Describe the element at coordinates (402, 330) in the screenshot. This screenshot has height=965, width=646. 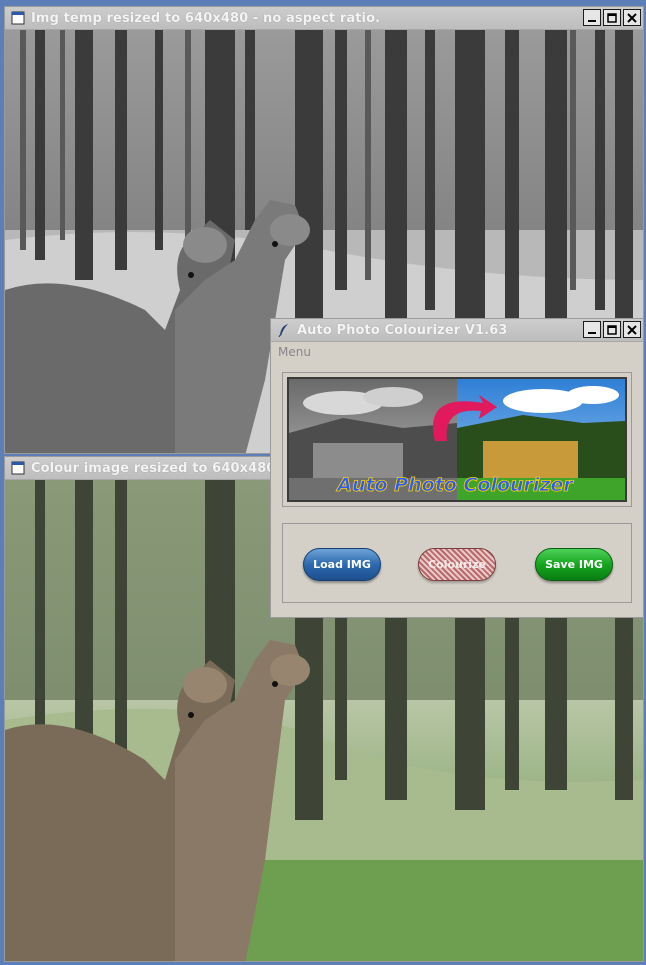
I see `app-window-title: Auto Photo Colourizer V1.63` at that location.